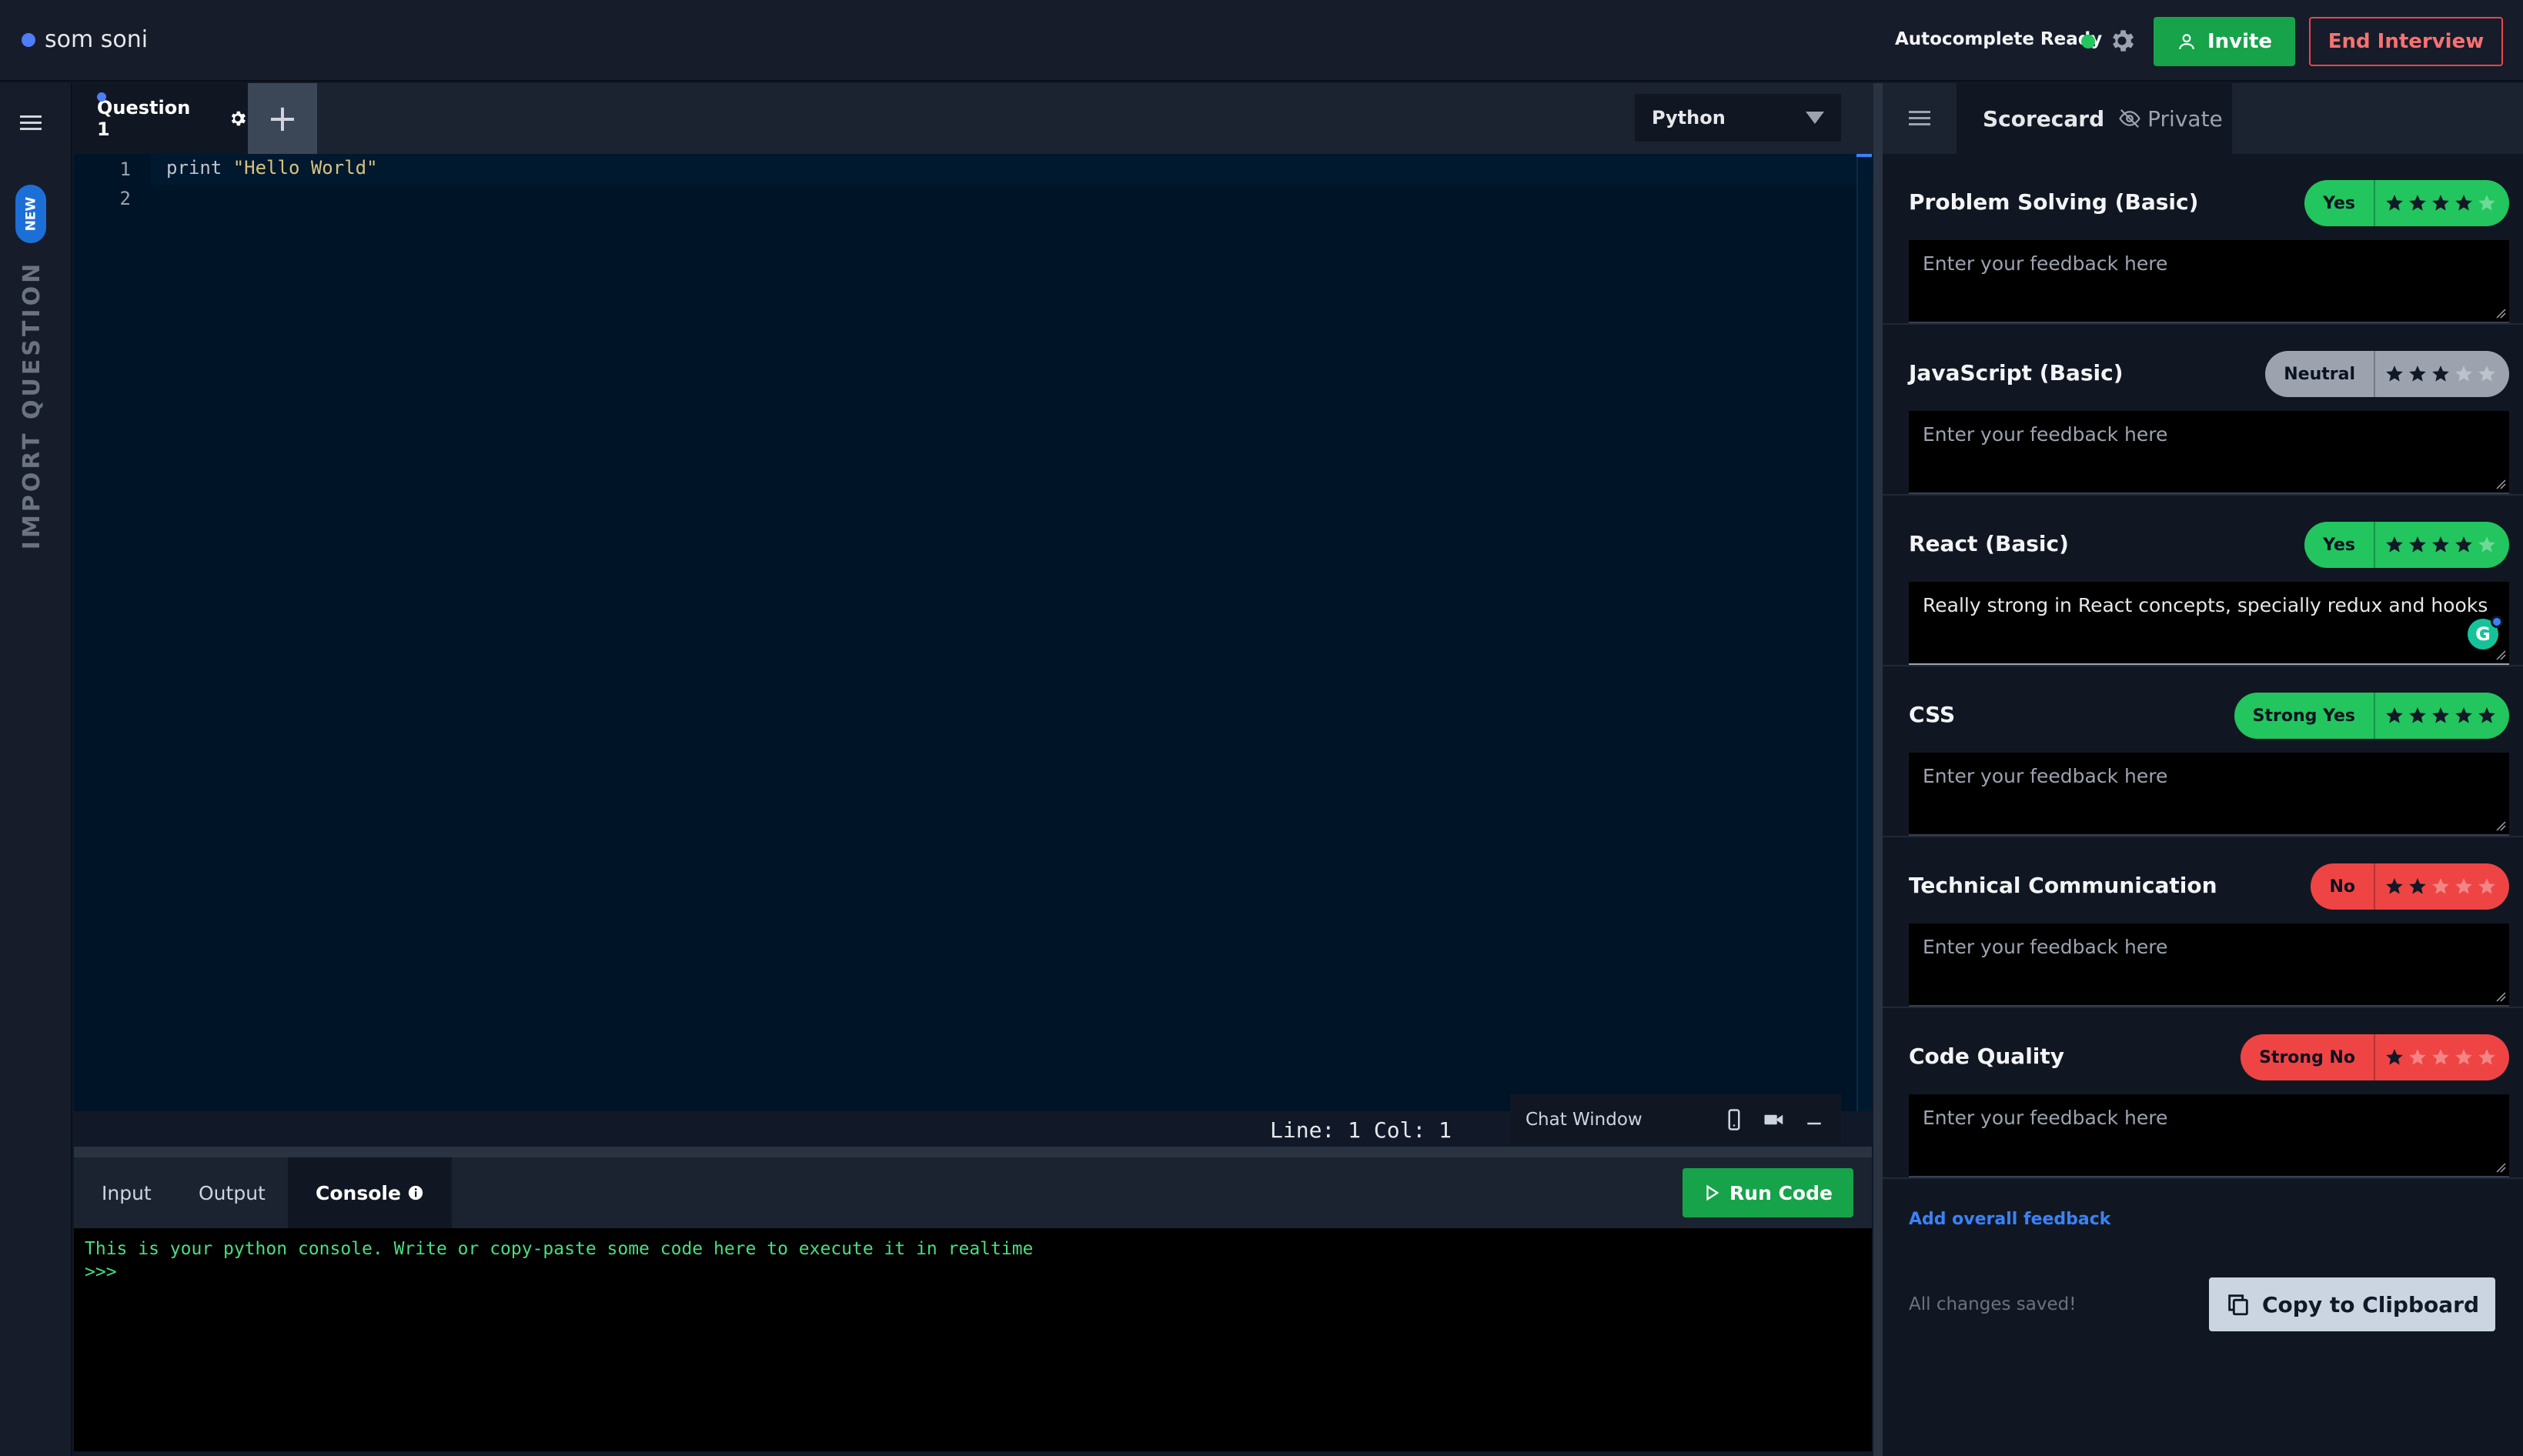 The image size is (2523, 1456). What do you see at coordinates (1738, 118) in the screenshot?
I see `language-select: Python` at bounding box center [1738, 118].